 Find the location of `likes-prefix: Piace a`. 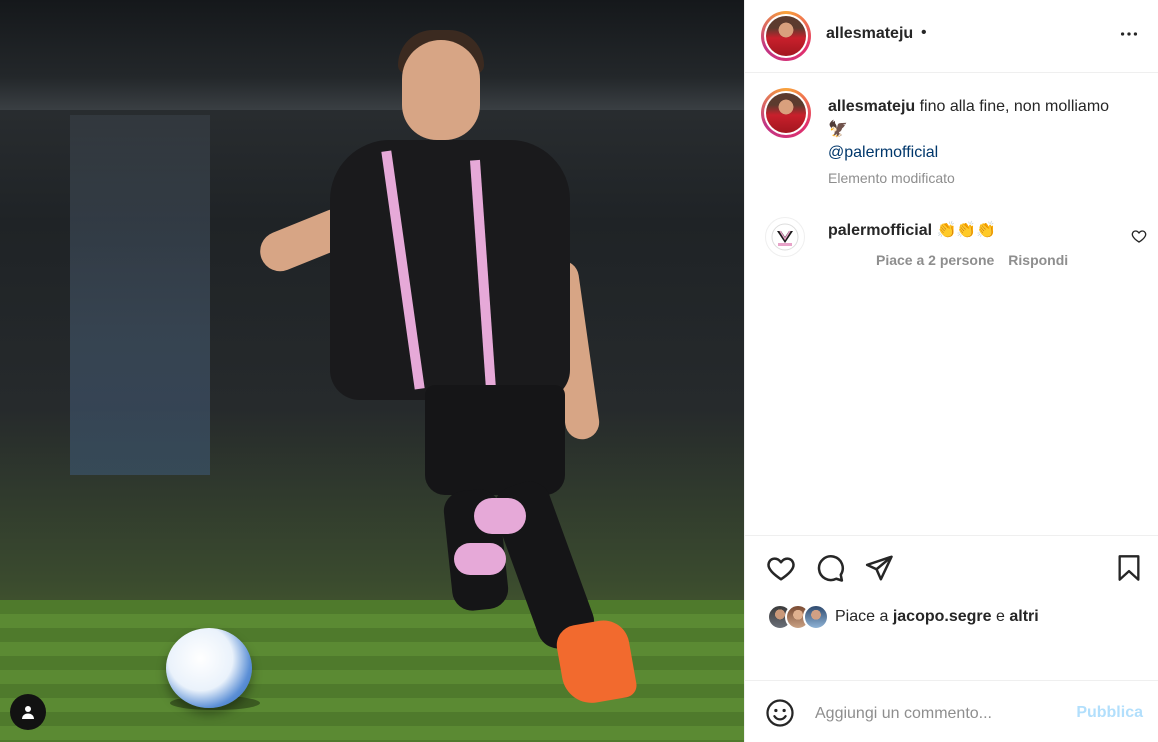

likes-prefix: Piace a is located at coordinates (862, 616).